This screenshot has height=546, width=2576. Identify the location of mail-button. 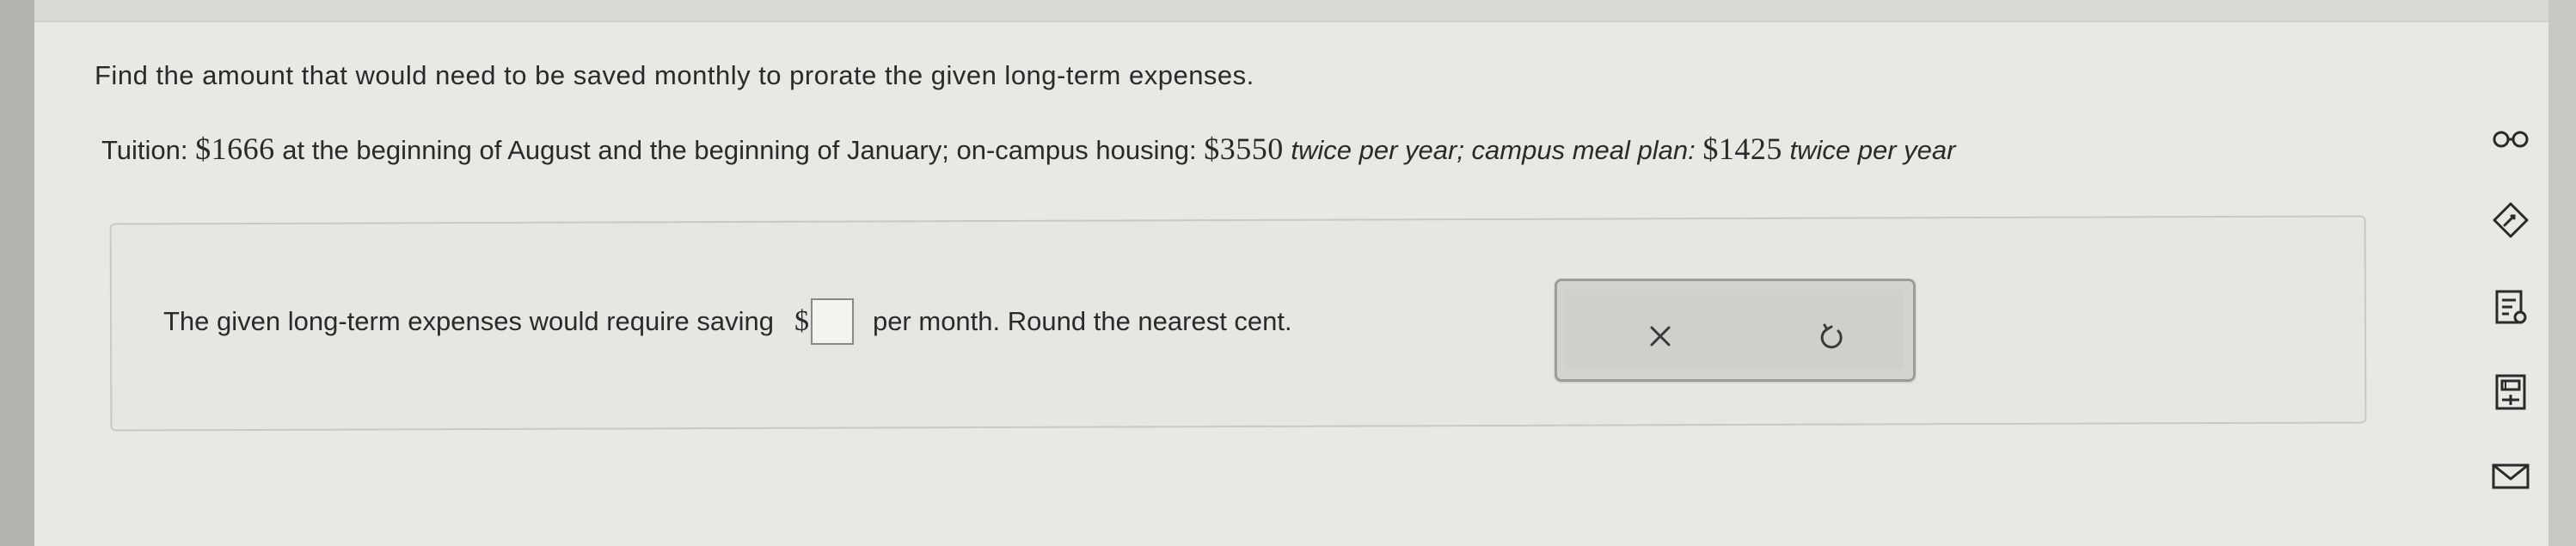
(2510, 476).